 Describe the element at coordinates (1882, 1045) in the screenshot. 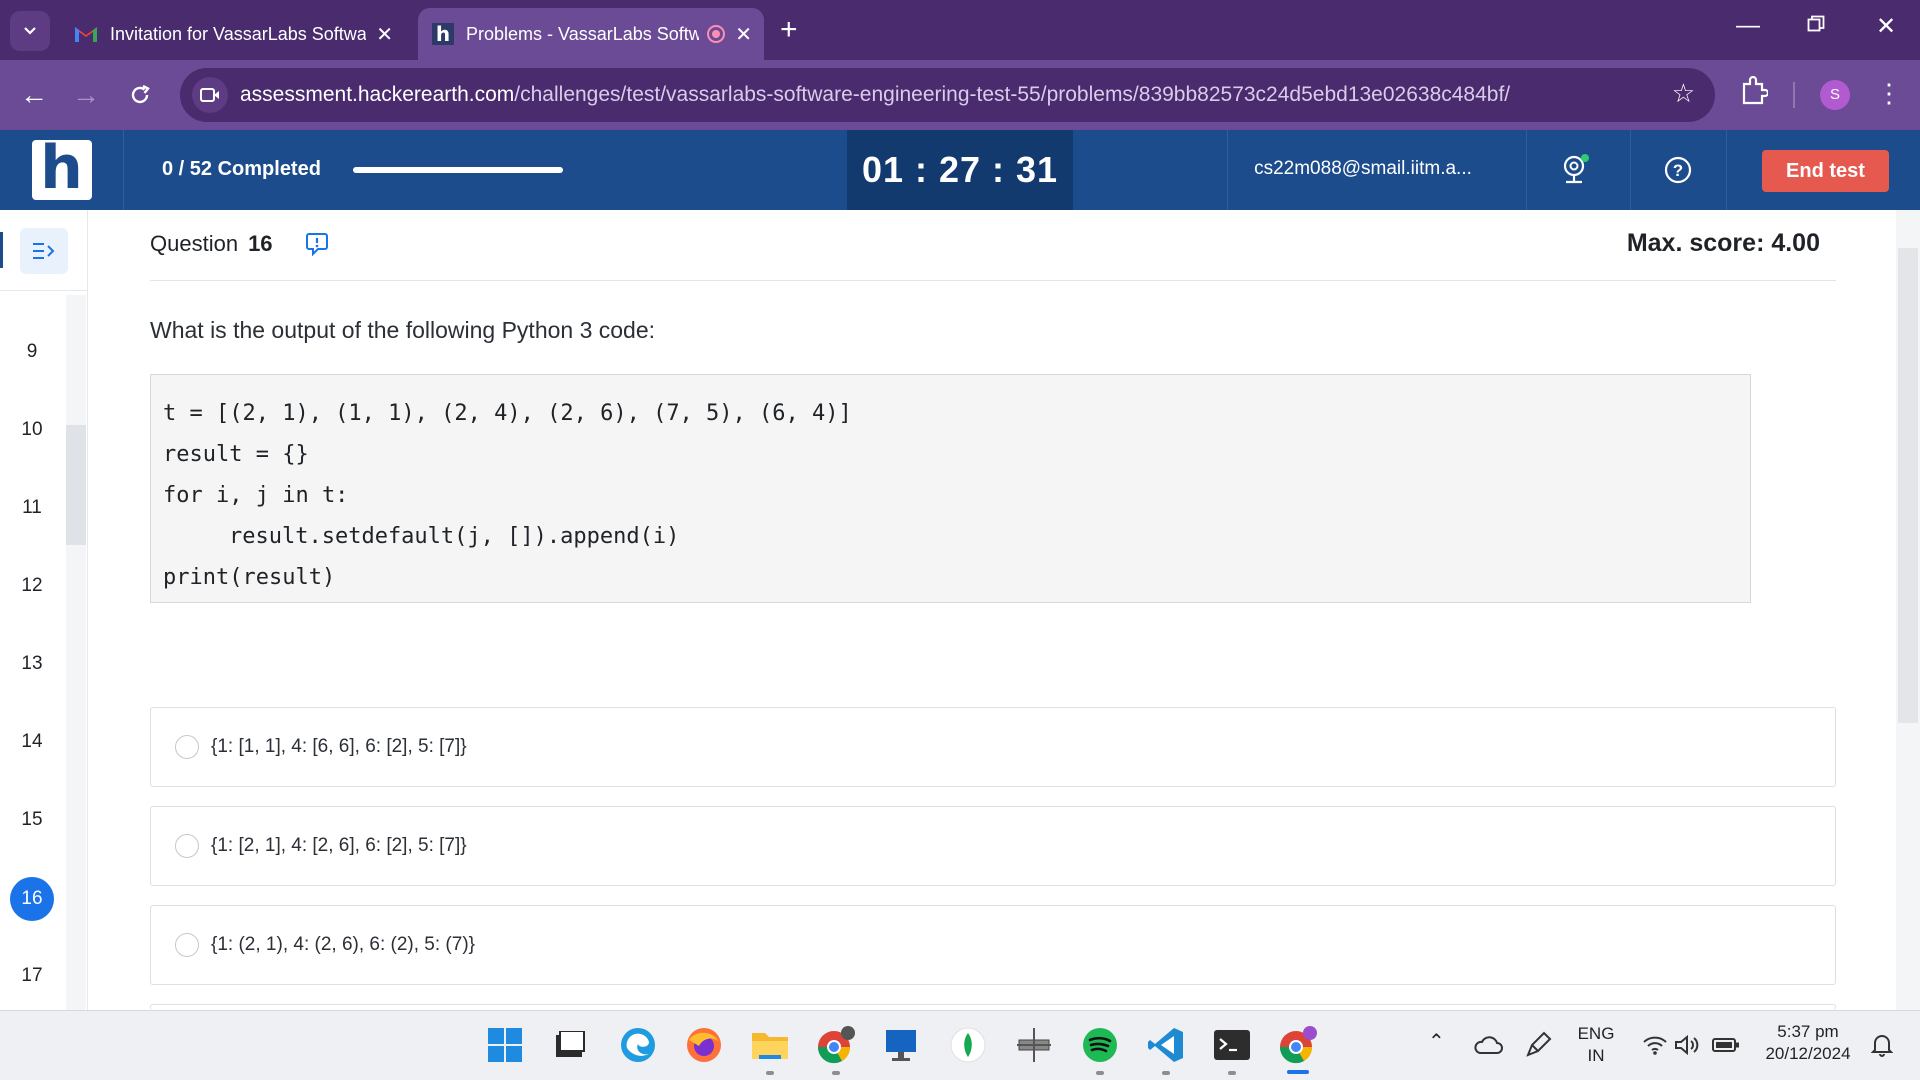

I see `notification-icon` at that location.